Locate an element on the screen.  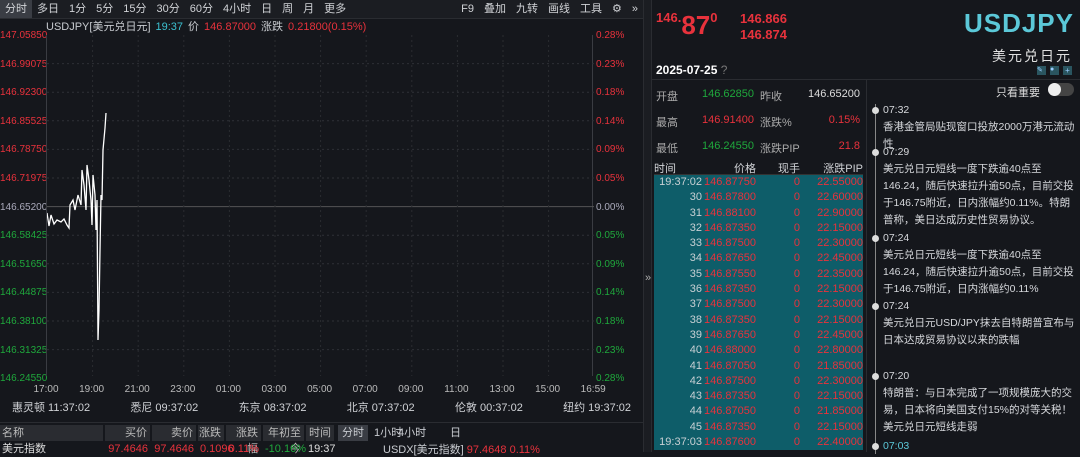
period-tab: 60分 is located at coordinates (201, 9).